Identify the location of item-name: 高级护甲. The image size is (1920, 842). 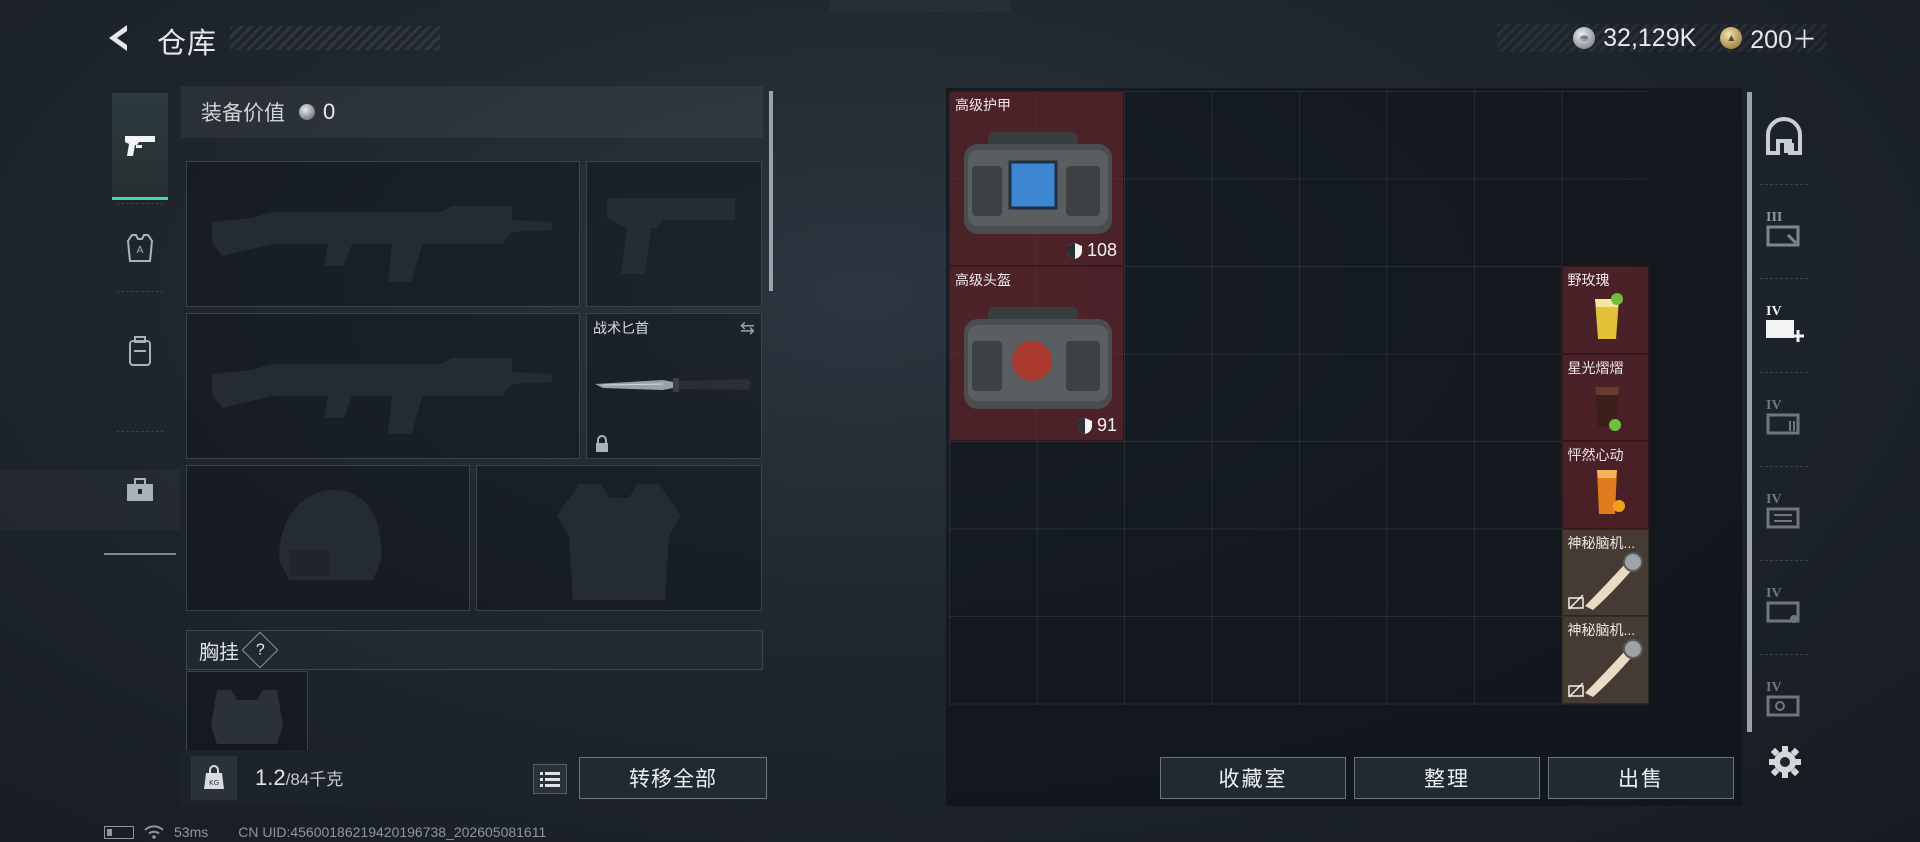
(983, 105).